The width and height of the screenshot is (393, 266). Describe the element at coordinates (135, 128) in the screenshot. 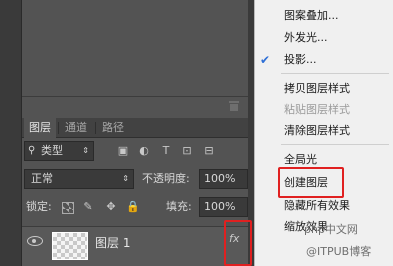

I see `layers-panel-tabbar: 图层 通道 路径` at that location.